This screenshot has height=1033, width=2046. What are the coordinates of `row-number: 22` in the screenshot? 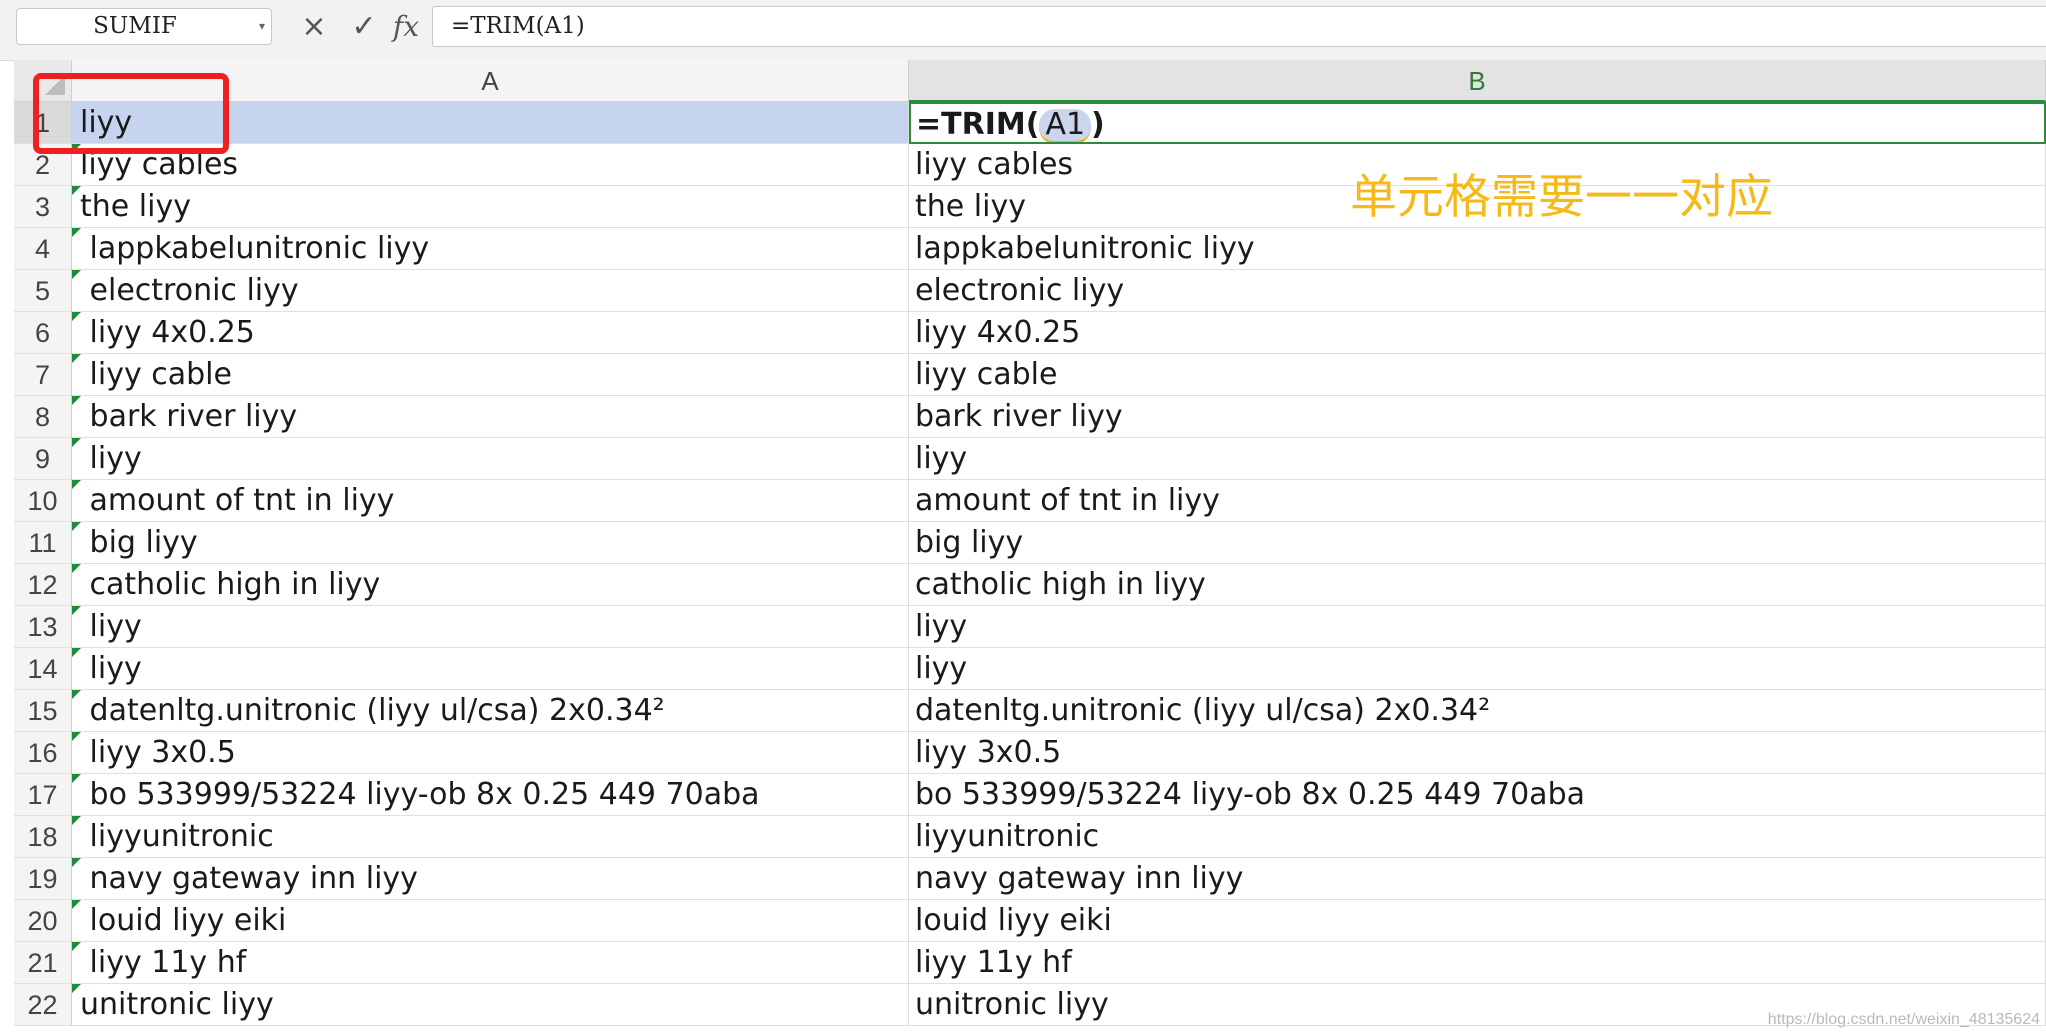 It's located at (43, 1005).